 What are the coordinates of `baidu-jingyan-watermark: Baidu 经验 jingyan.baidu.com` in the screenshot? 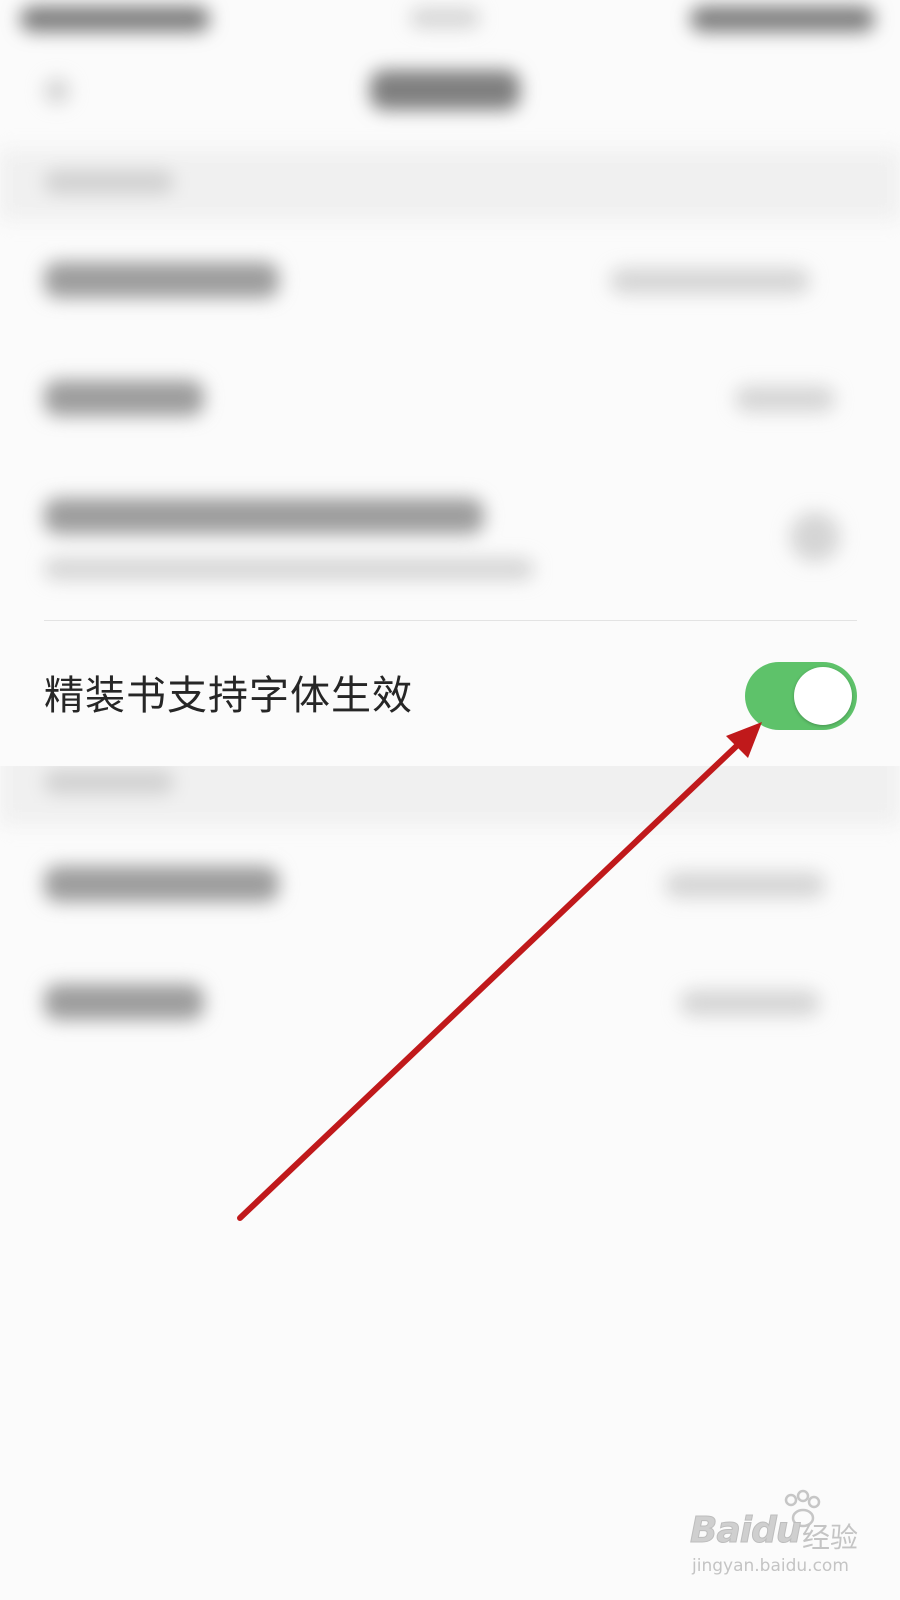 It's located at (779, 1535).